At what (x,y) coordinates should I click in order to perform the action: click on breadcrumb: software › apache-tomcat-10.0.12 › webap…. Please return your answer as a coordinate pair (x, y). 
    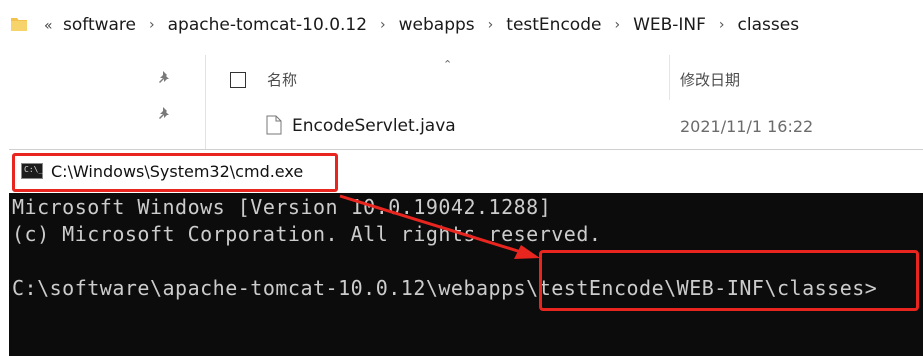
    Looking at the image, I should click on (431, 25).